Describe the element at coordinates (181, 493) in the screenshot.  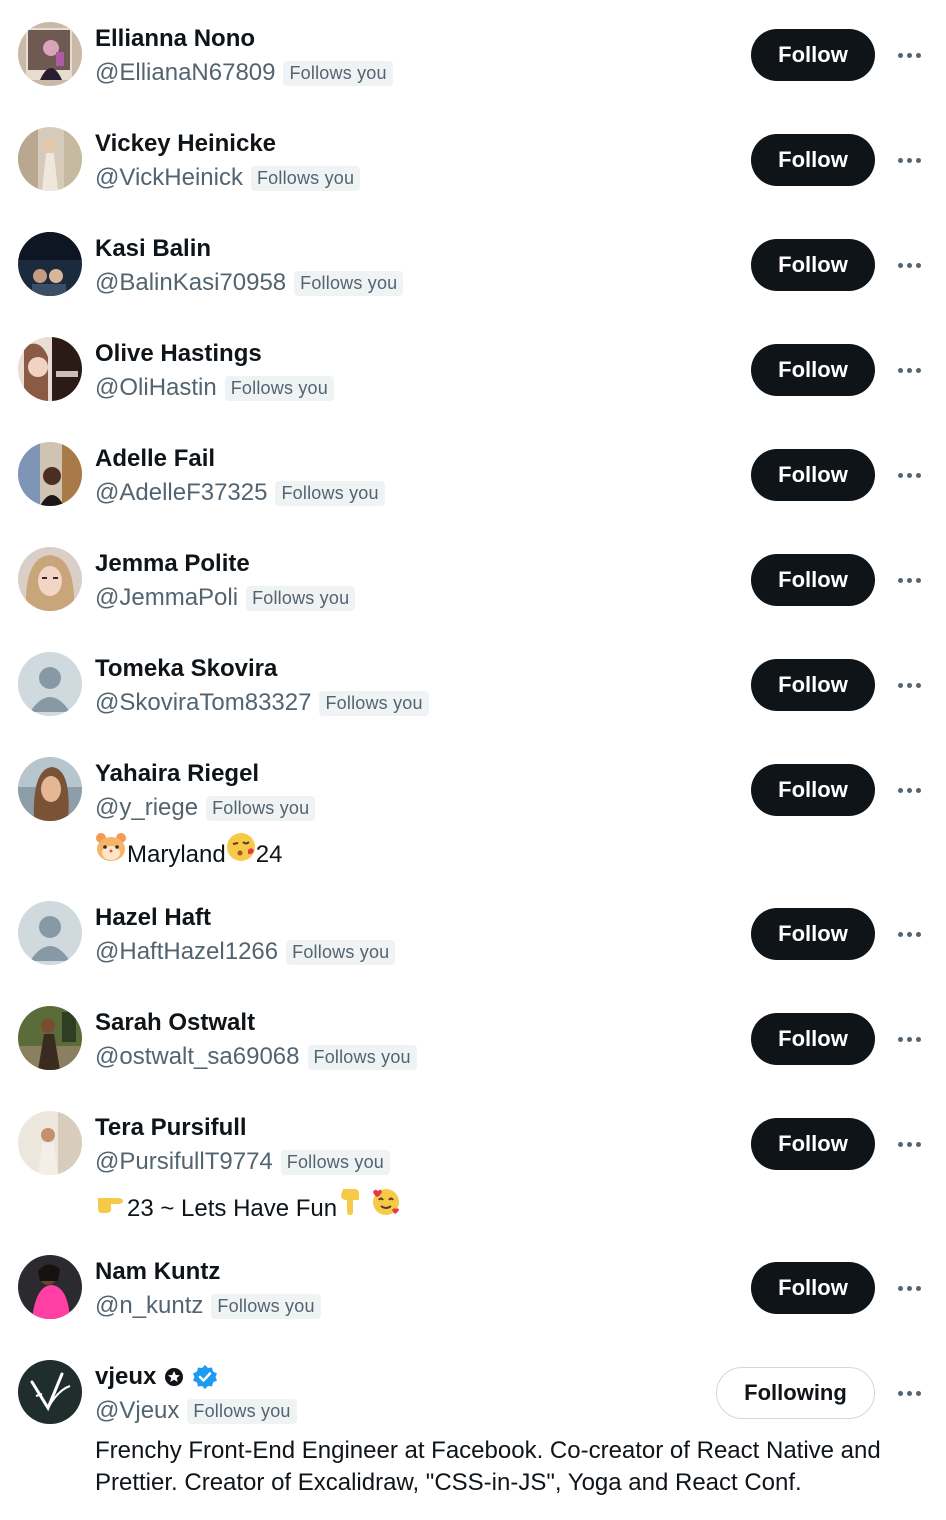
I see `user-handle: @AdelleF37325` at that location.